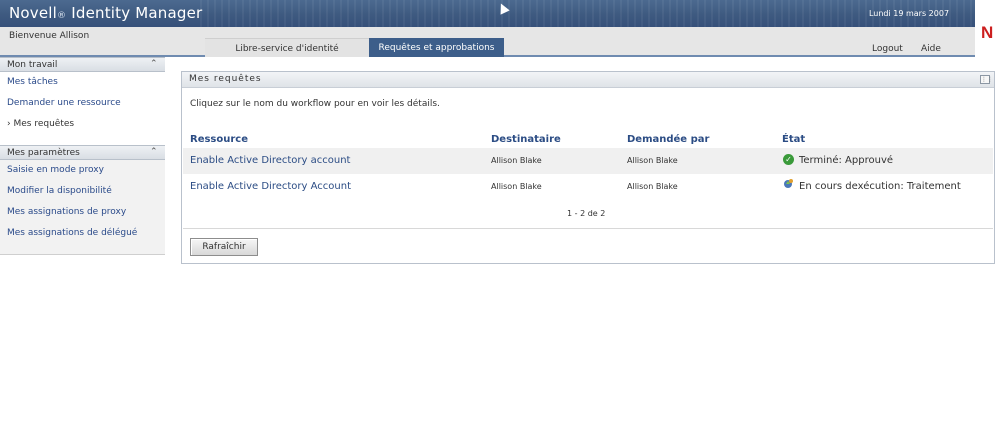  What do you see at coordinates (137, 13) in the screenshot?
I see `product-name: Identity Manager` at bounding box center [137, 13].